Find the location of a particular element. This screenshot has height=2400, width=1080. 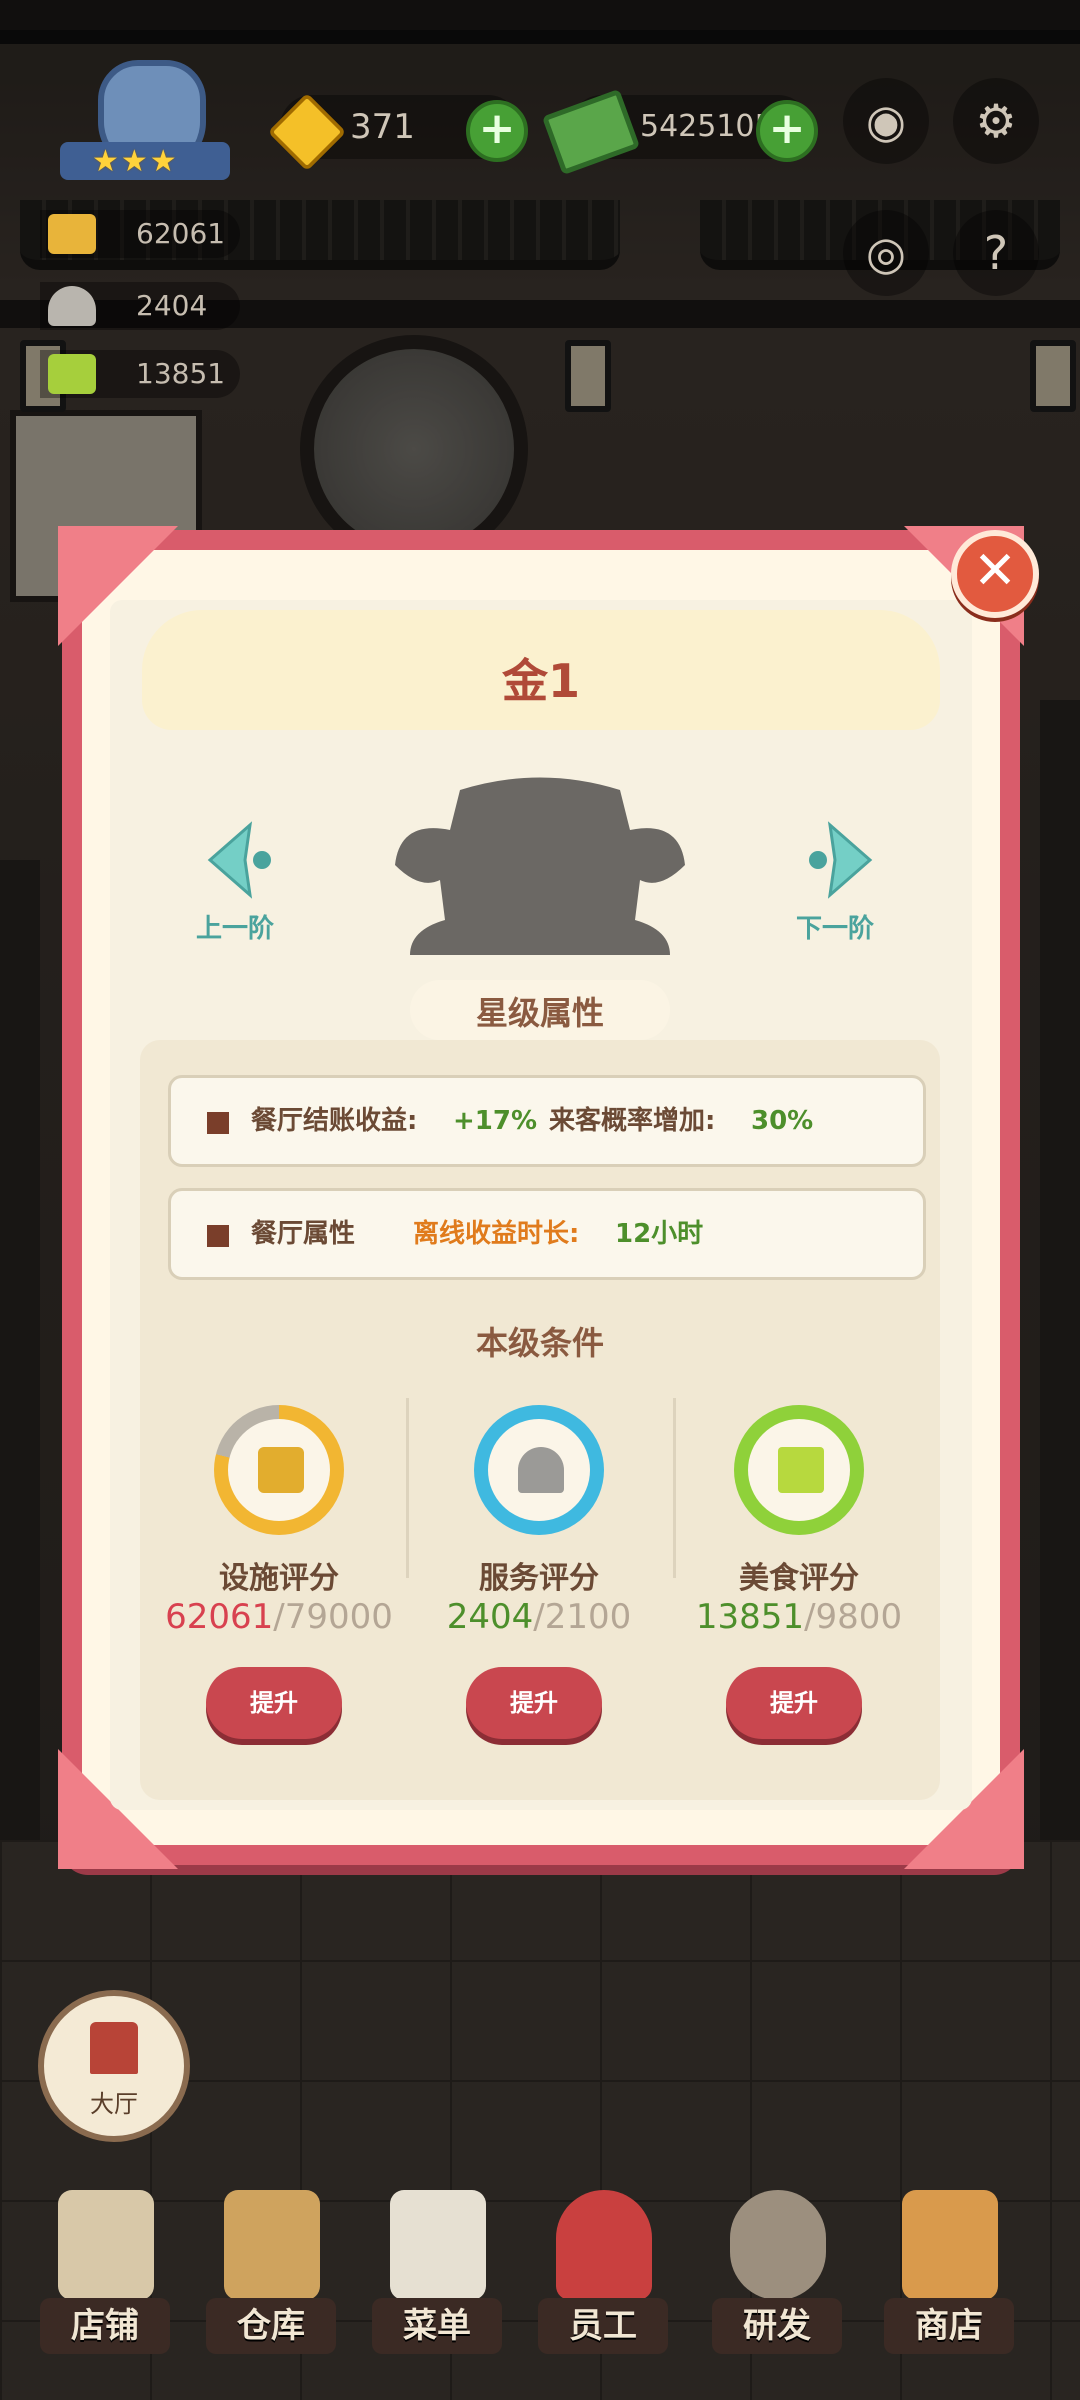

close-icon: ✕ is located at coordinates (995, 571).